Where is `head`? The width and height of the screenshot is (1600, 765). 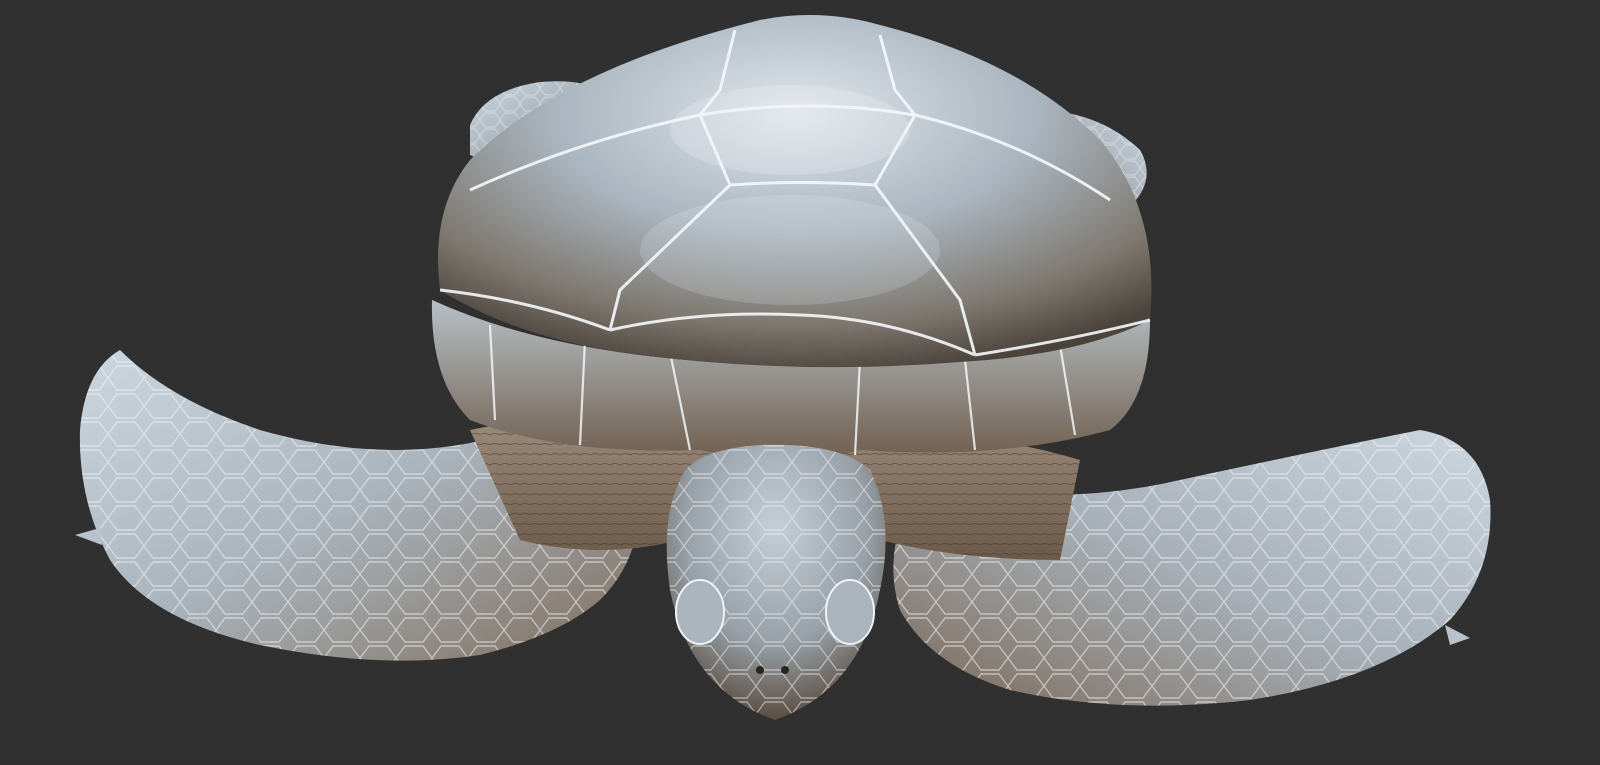
head is located at coordinates (776, 582).